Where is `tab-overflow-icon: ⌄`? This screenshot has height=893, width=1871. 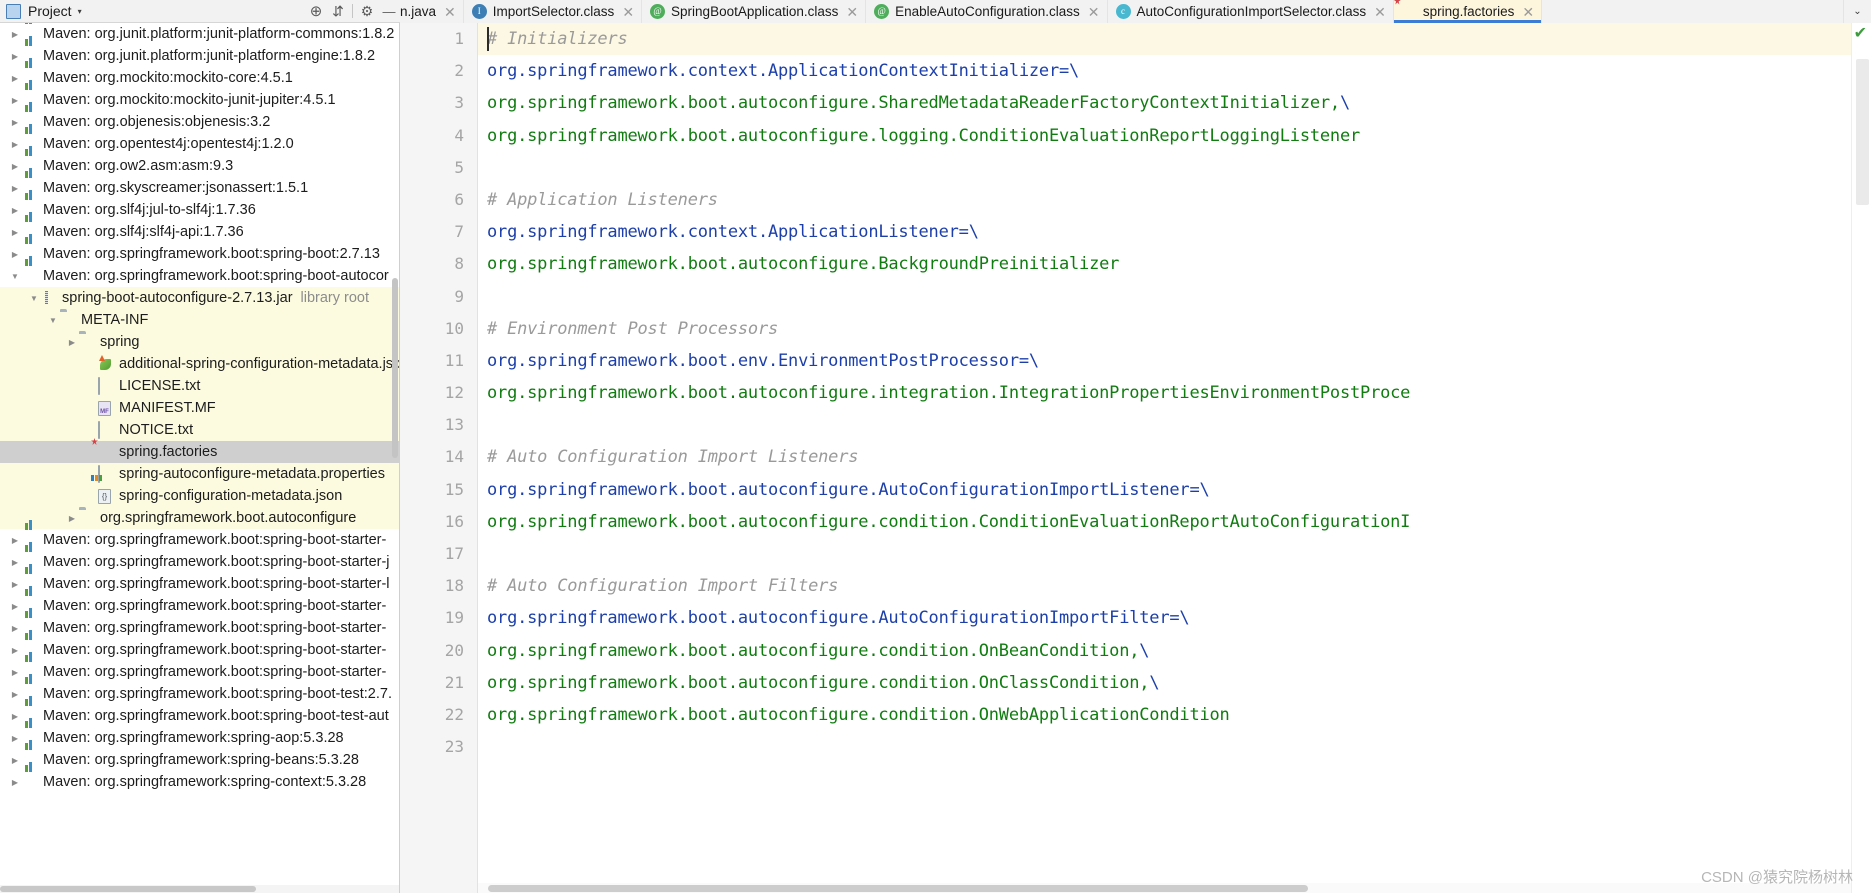
tab-overflow-icon: ⌄ is located at coordinates (1857, 11).